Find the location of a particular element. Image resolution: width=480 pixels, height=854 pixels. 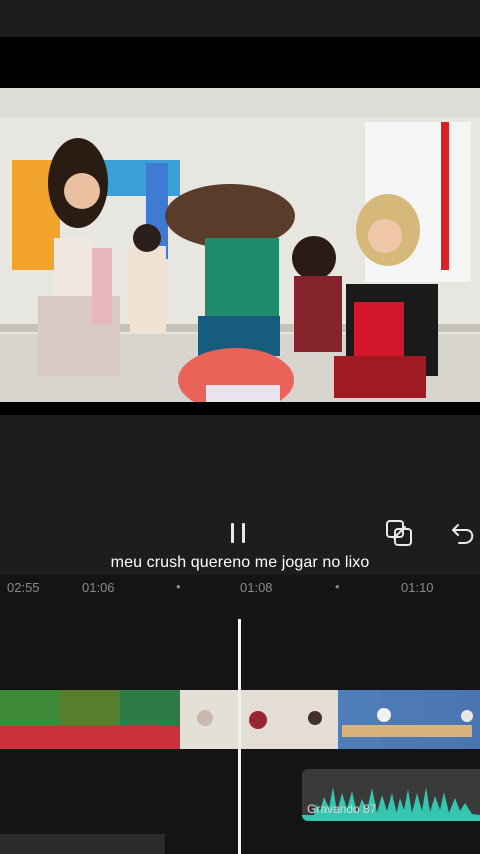

timeline-ruler: 02:55 01:06 • 01:08 • 01:10 is located at coordinates (240, 588).